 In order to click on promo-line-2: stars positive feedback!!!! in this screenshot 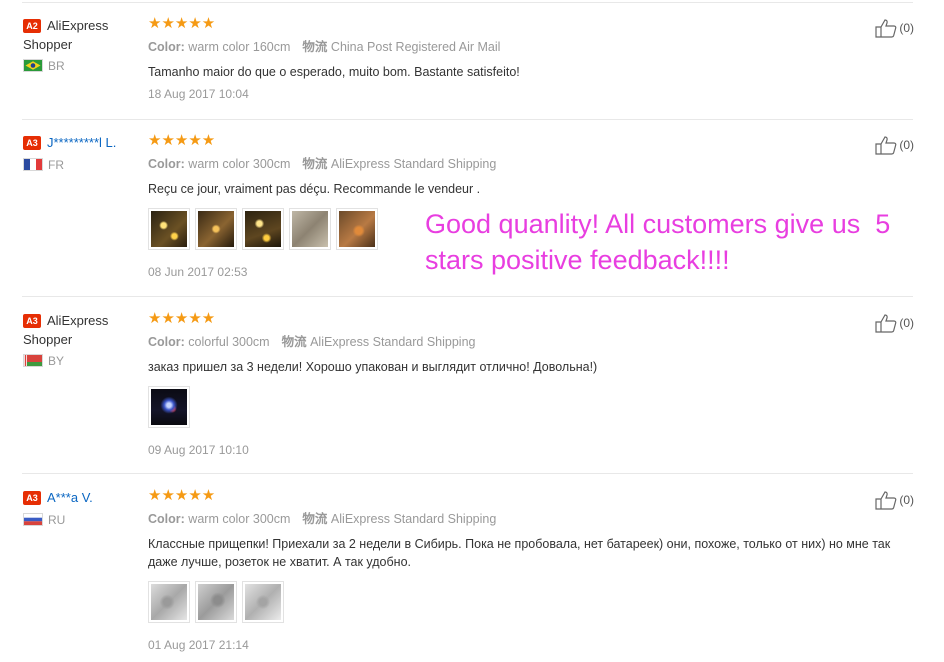, I will do `click(577, 260)`.